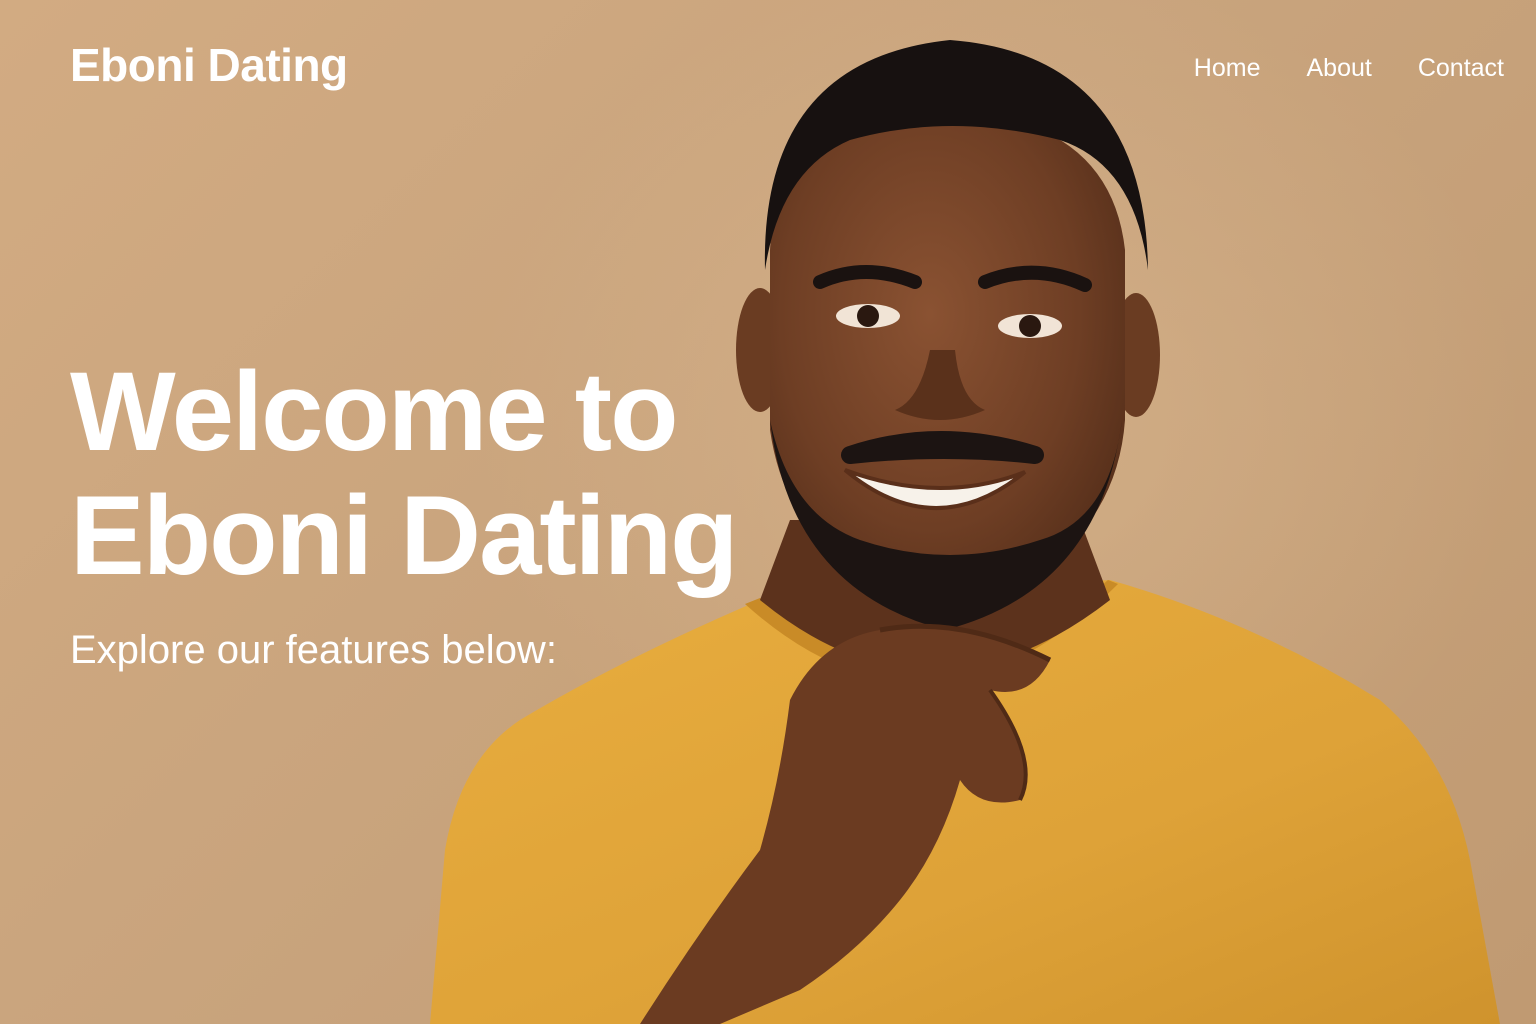  I want to click on site-header: Eboni Dating Home About Contact, so click(768, 65).